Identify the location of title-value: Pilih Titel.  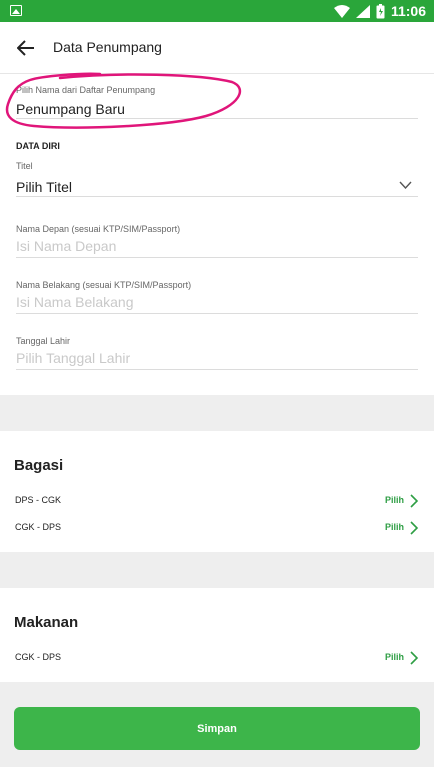
(44, 187).